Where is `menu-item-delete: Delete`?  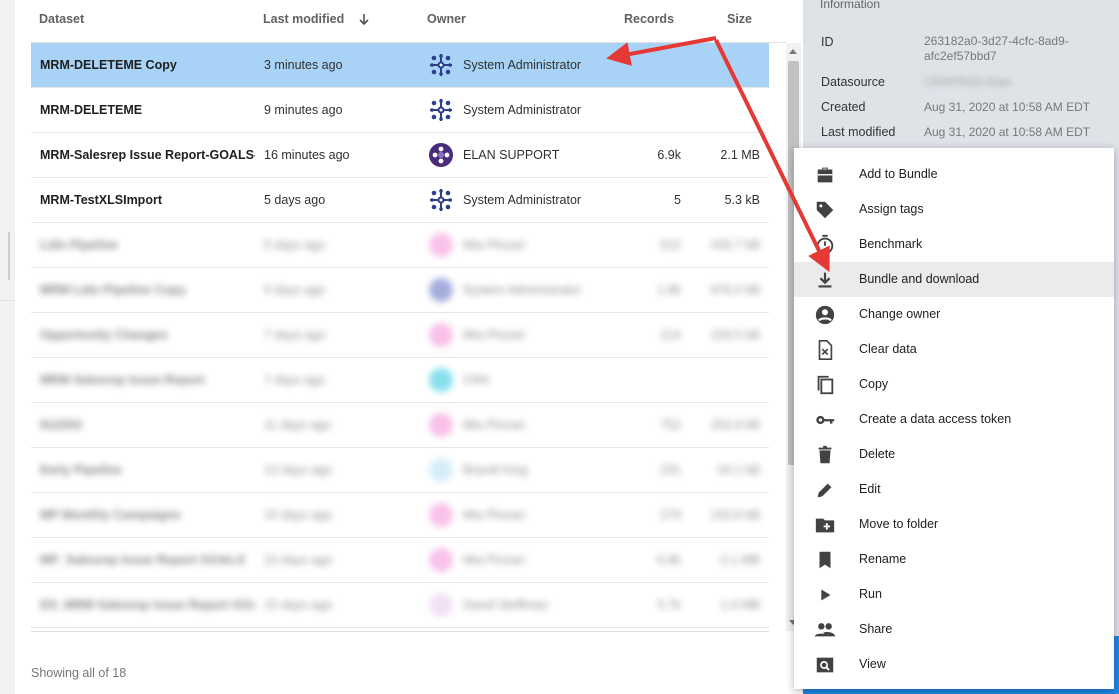 menu-item-delete: Delete is located at coordinates (954, 454).